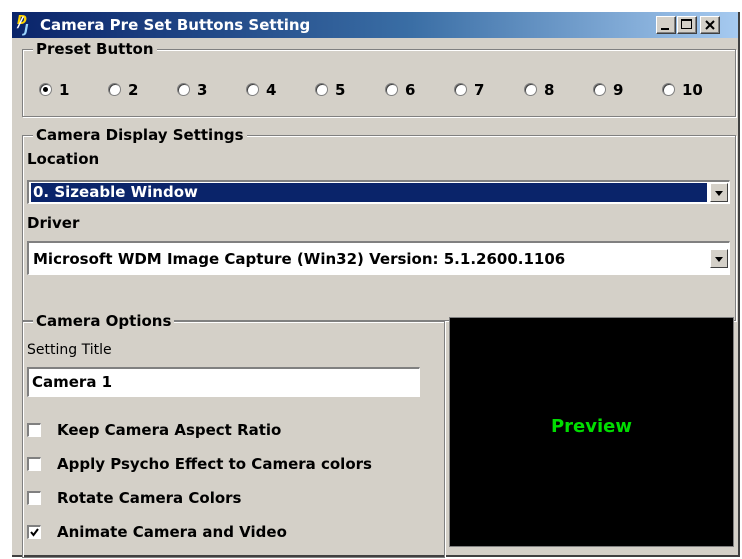 This screenshot has width=742, height=559. Describe the element at coordinates (666, 25) in the screenshot. I see `minimize-button` at that location.